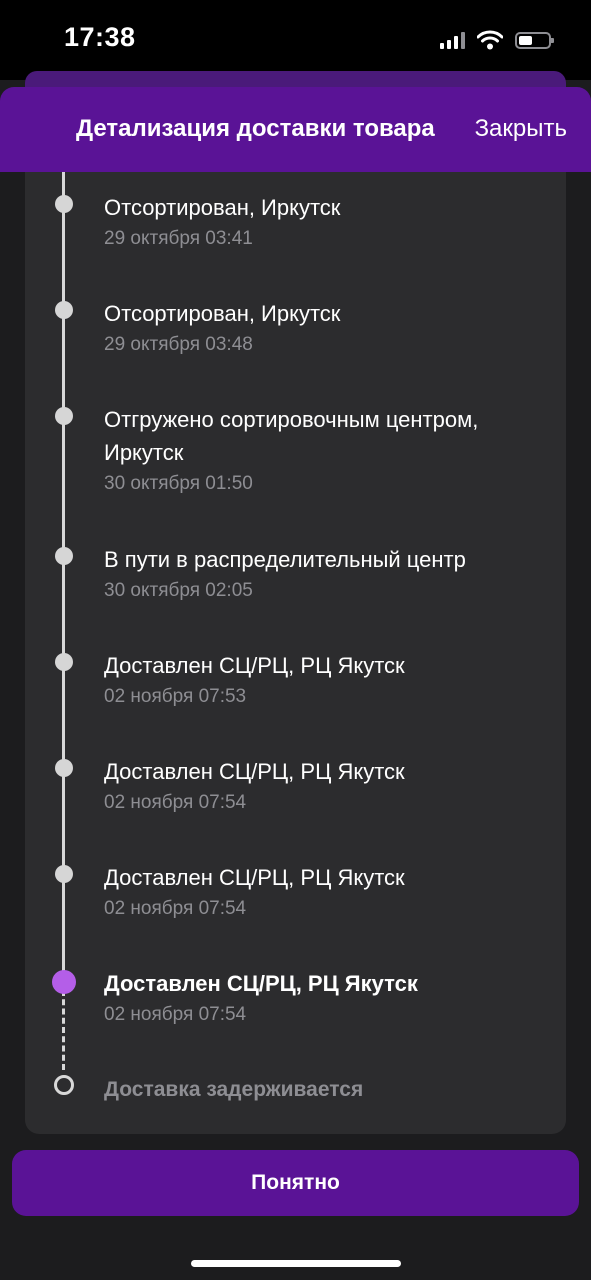  What do you see at coordinates (490, 40) in the screenshot?
I see `wifi-icon` at bounding box center [490, 40].